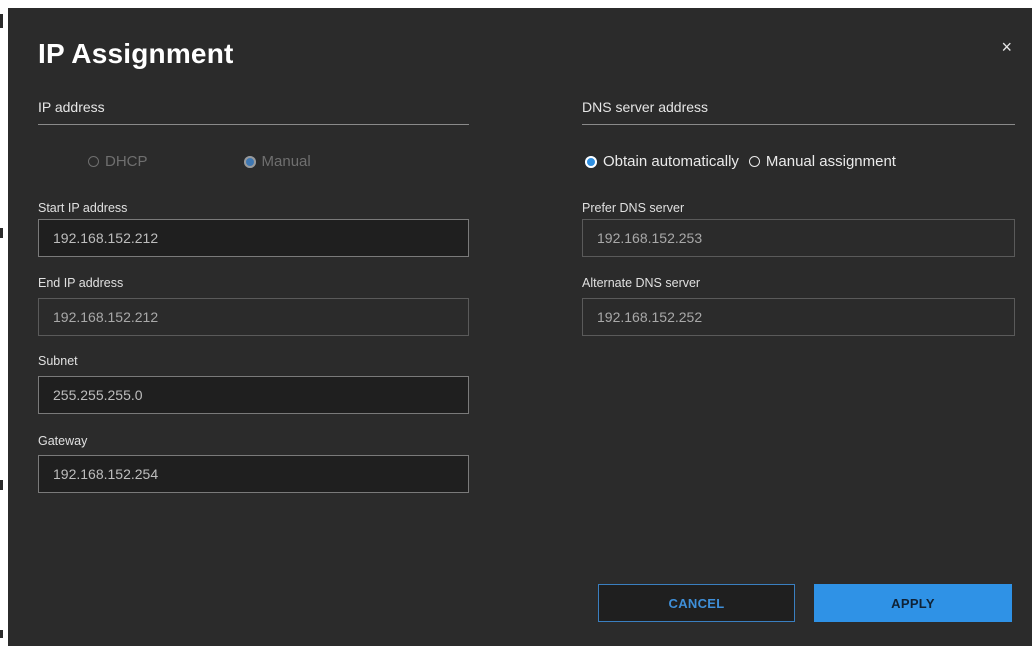 This screenshot has width=1032, height=646. What do you see at coordinates (199, 161) in the screenshot?
I see `ip-mode-group: DHCP Manual` at bounding box center [199, 161].